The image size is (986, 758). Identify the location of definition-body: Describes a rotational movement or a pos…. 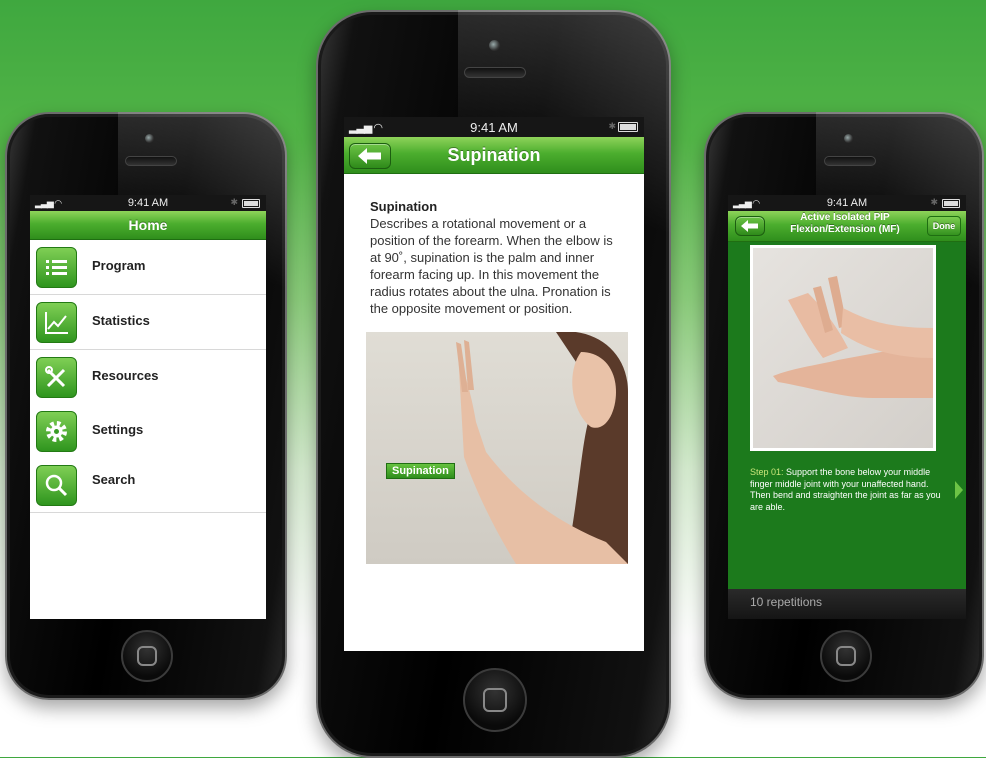
(491, 266).